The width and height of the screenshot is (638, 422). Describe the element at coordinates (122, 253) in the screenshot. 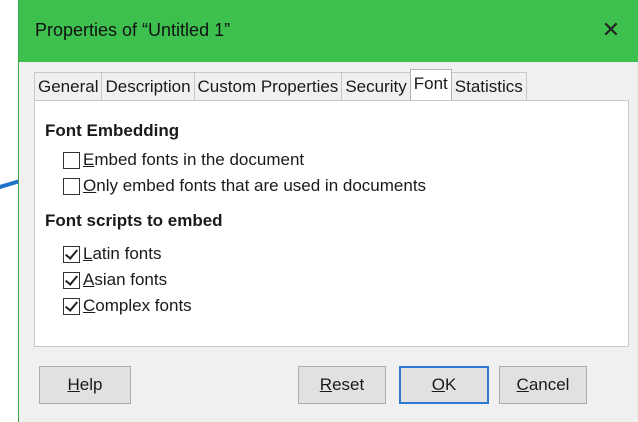

I see `latin-fonts-label: Latin fonts` at that location.